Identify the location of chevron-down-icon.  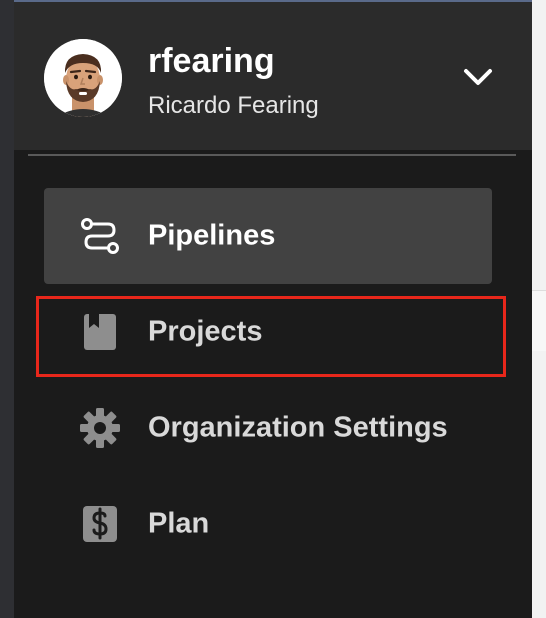
(478, 77).